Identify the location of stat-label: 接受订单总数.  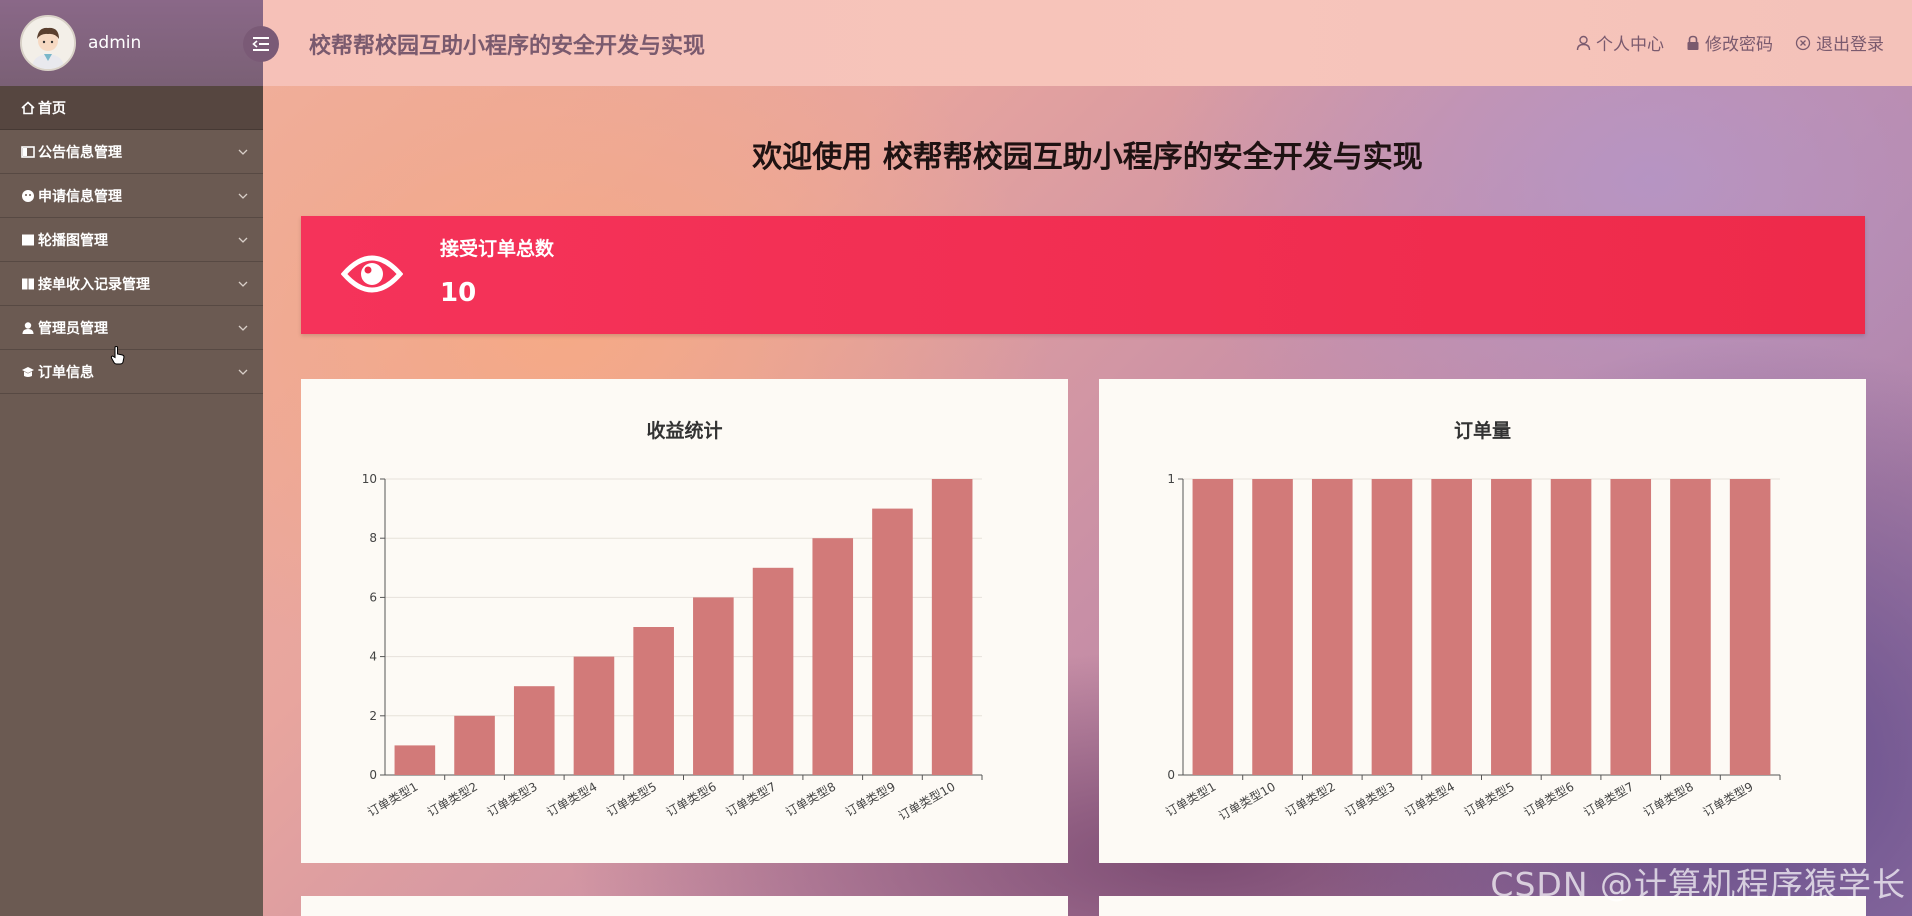
(497, 249).